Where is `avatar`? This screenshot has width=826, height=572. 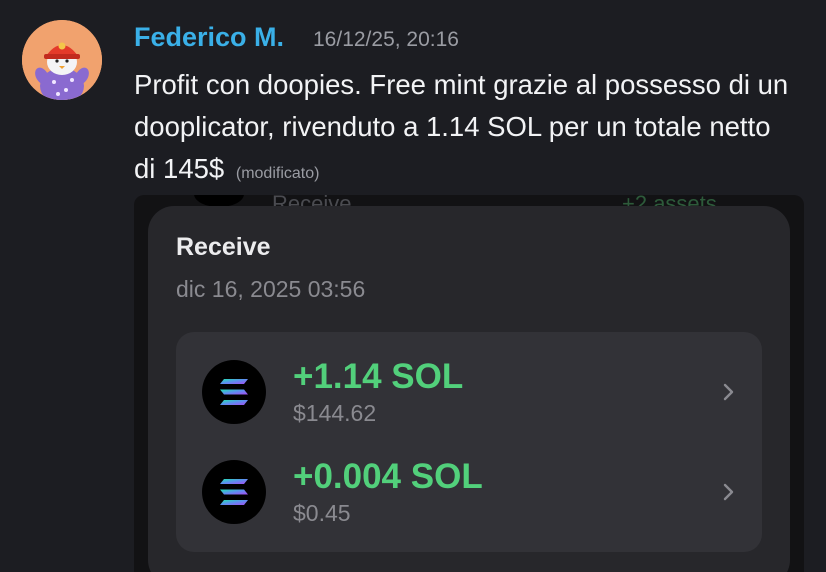 avatar is located at coordinates (62, 60).